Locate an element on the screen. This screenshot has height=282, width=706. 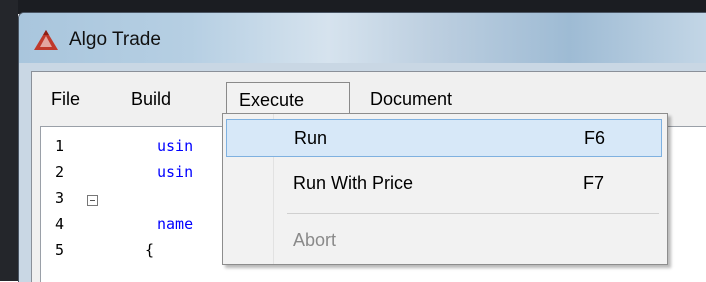
menu-item-label: Run With Price is located at coordinates (353, 183).